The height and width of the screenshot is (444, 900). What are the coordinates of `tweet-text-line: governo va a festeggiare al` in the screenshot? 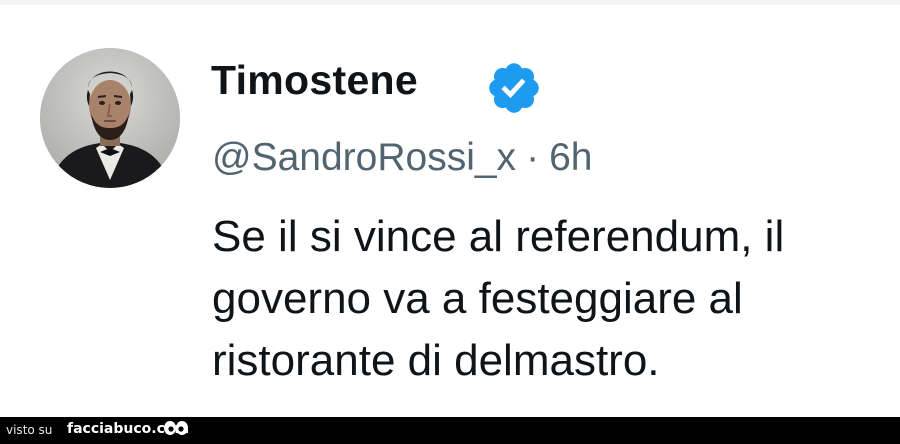 It's located at (477, 298).